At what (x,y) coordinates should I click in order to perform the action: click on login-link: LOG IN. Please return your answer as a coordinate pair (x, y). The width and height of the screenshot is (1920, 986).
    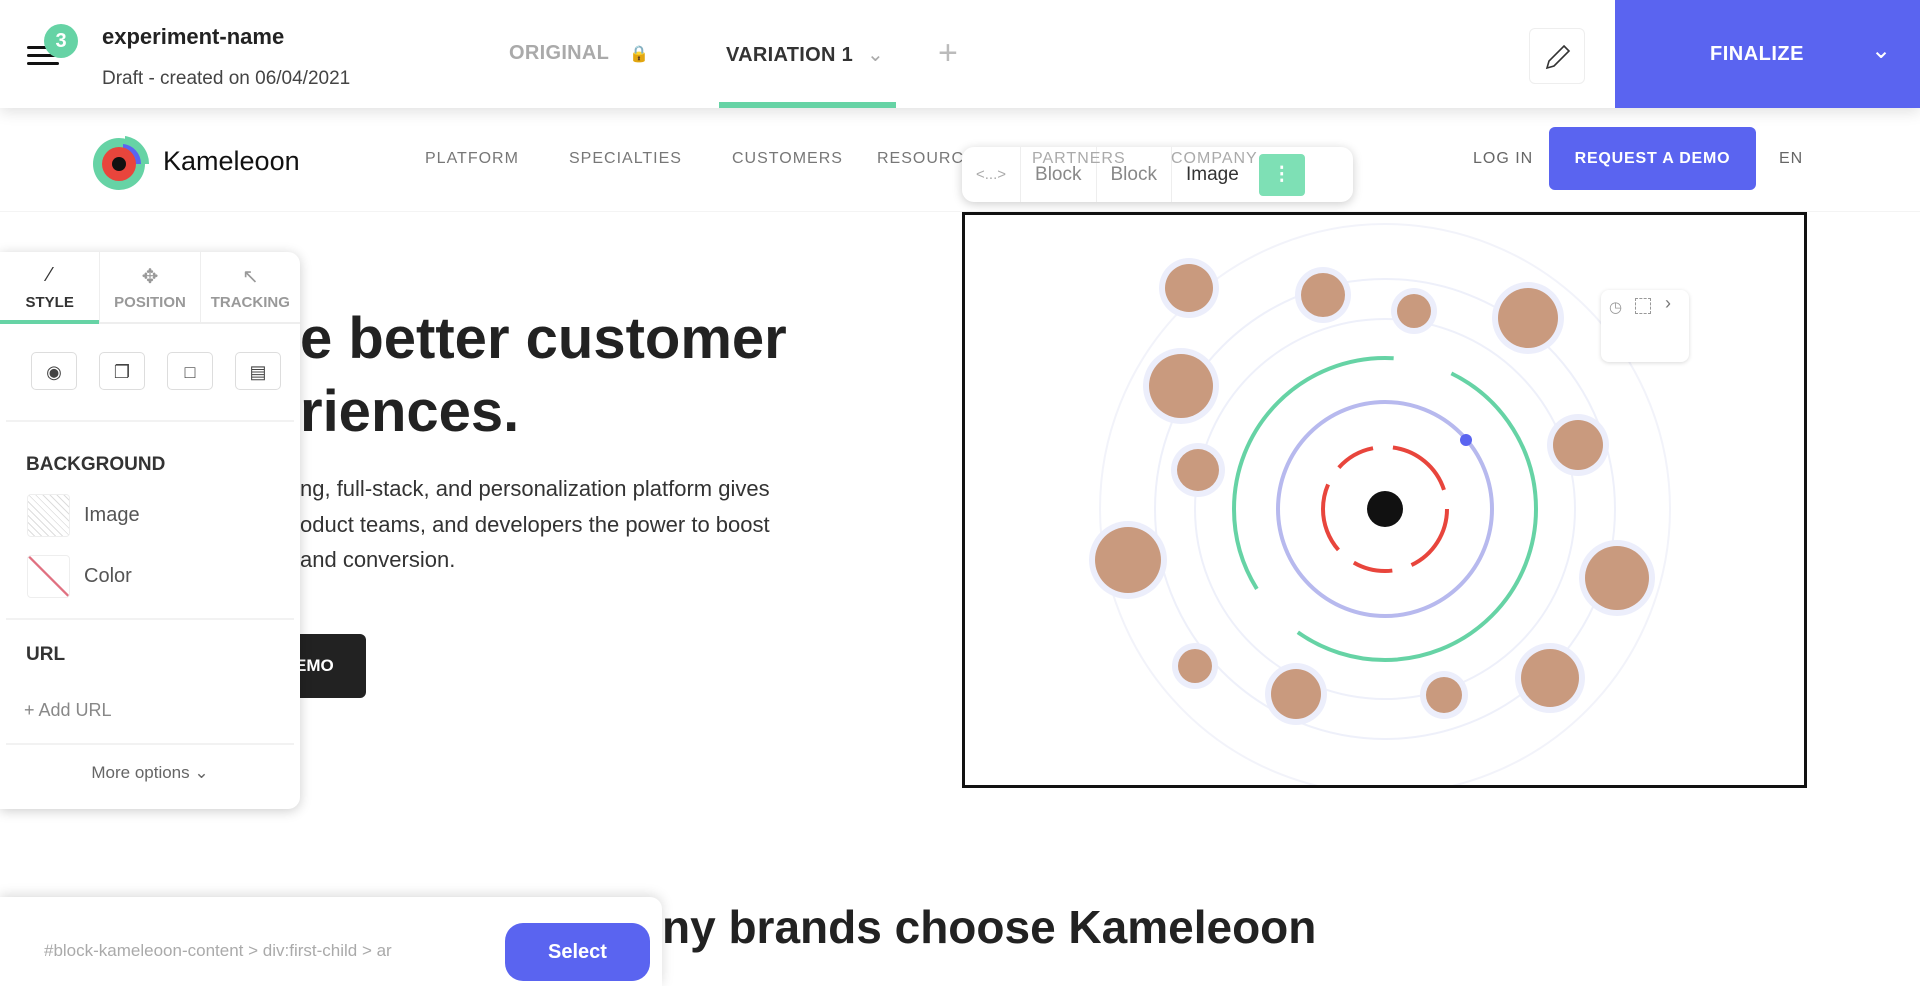
    Looking at the image, I should click on (1503, 159).